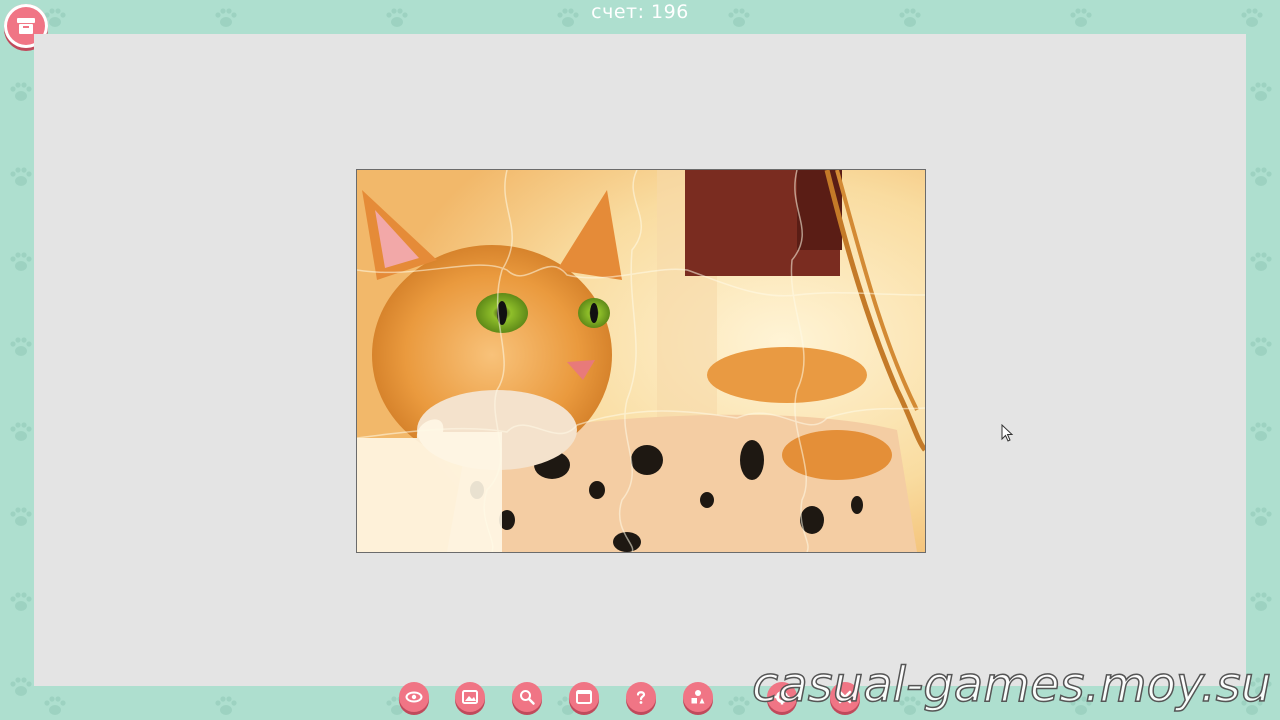 The image size is (1280, 720). What do you see at coordinates (640, 12) in the screenshot?
I see `score-label: счет: 196` at bounding box center [640, 12].